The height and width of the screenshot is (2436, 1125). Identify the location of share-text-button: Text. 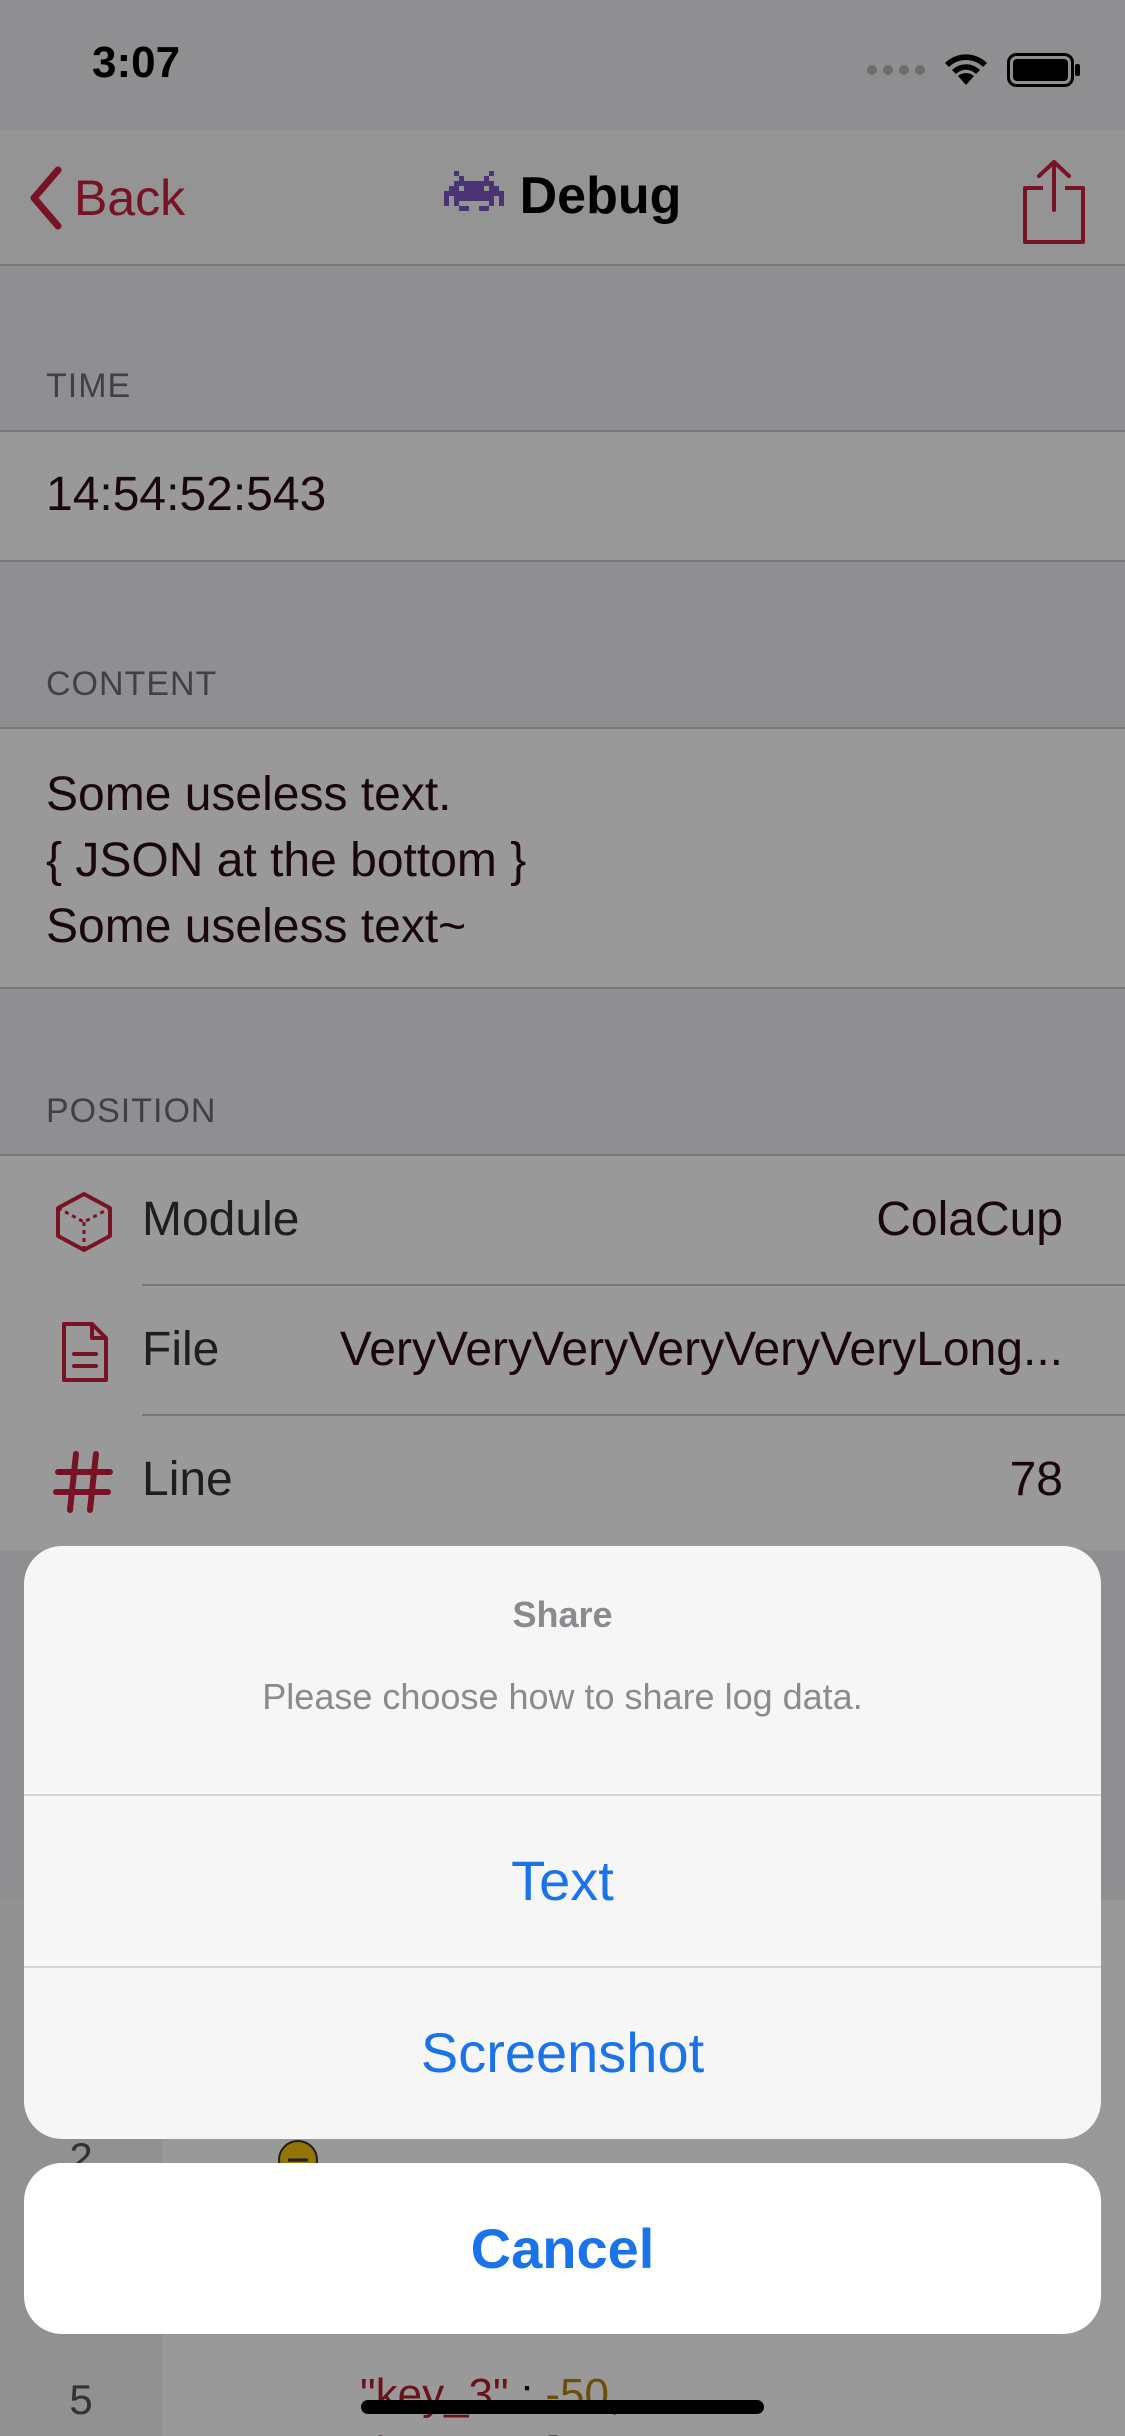
(562, 1881).